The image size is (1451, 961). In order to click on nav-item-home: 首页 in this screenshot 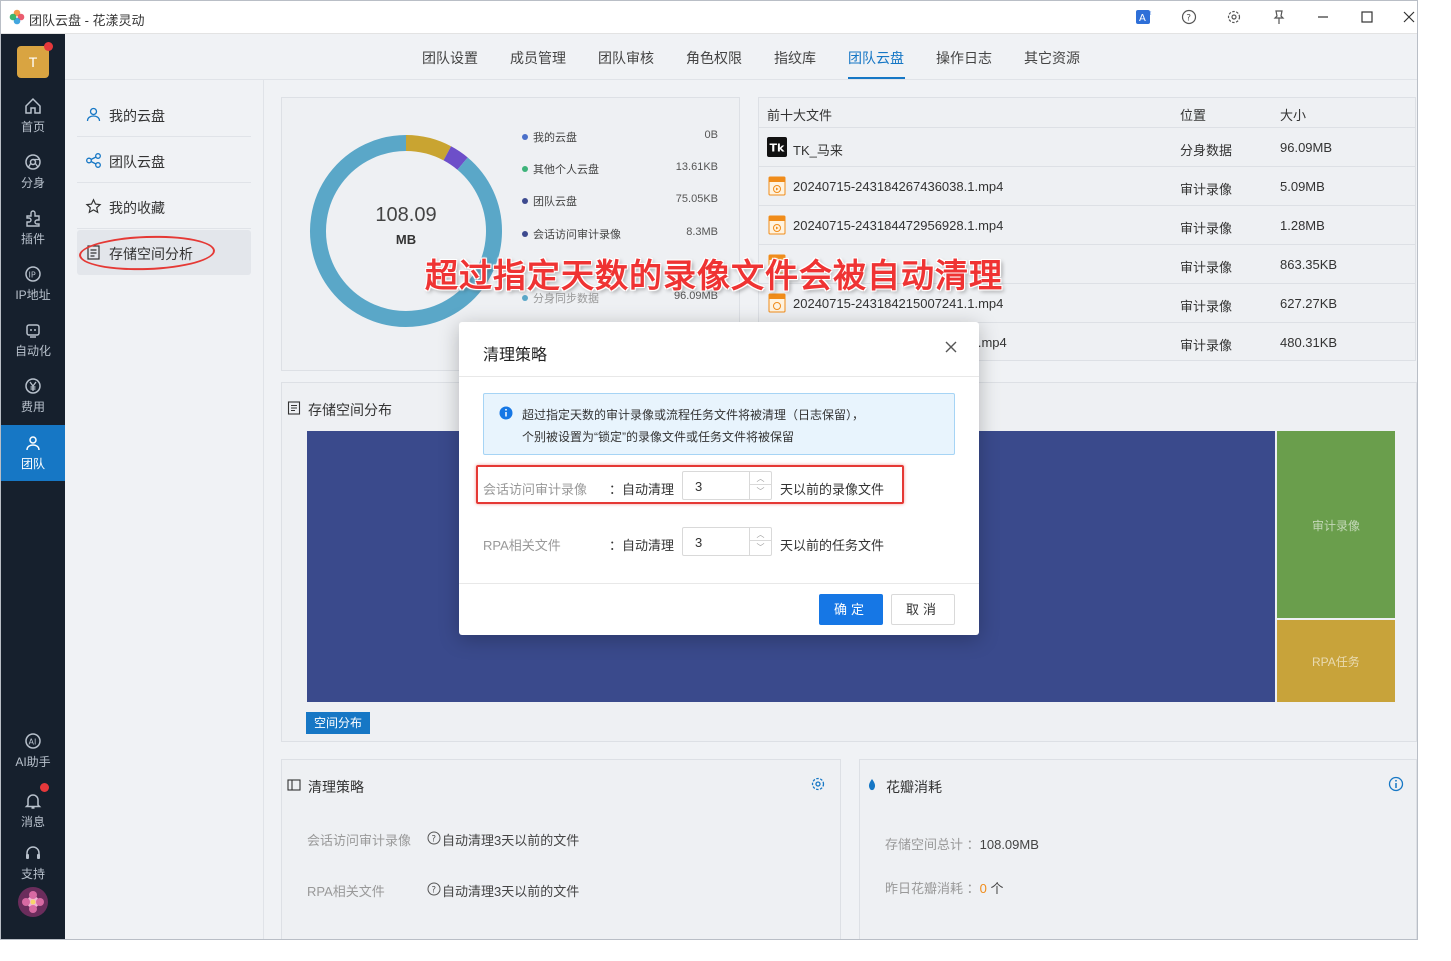, I will do `click(33, 116)`.